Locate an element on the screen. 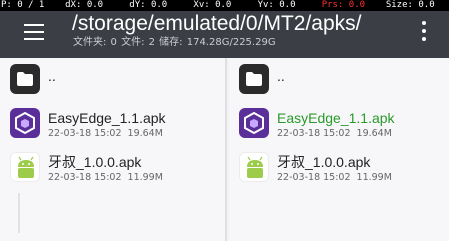 The width and height of the screenshot is (449, 241). debug-yv: Yv: 0.0 is located at coordinates (276, 5).